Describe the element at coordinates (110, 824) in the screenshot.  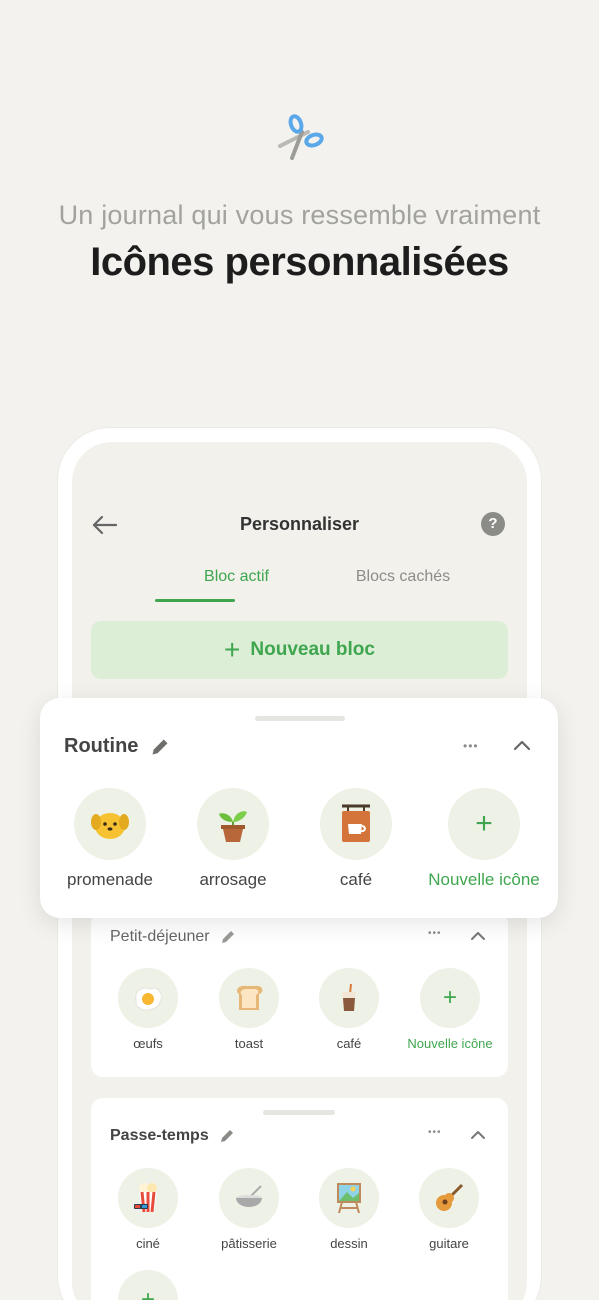
I see `dog-icon` at that location.